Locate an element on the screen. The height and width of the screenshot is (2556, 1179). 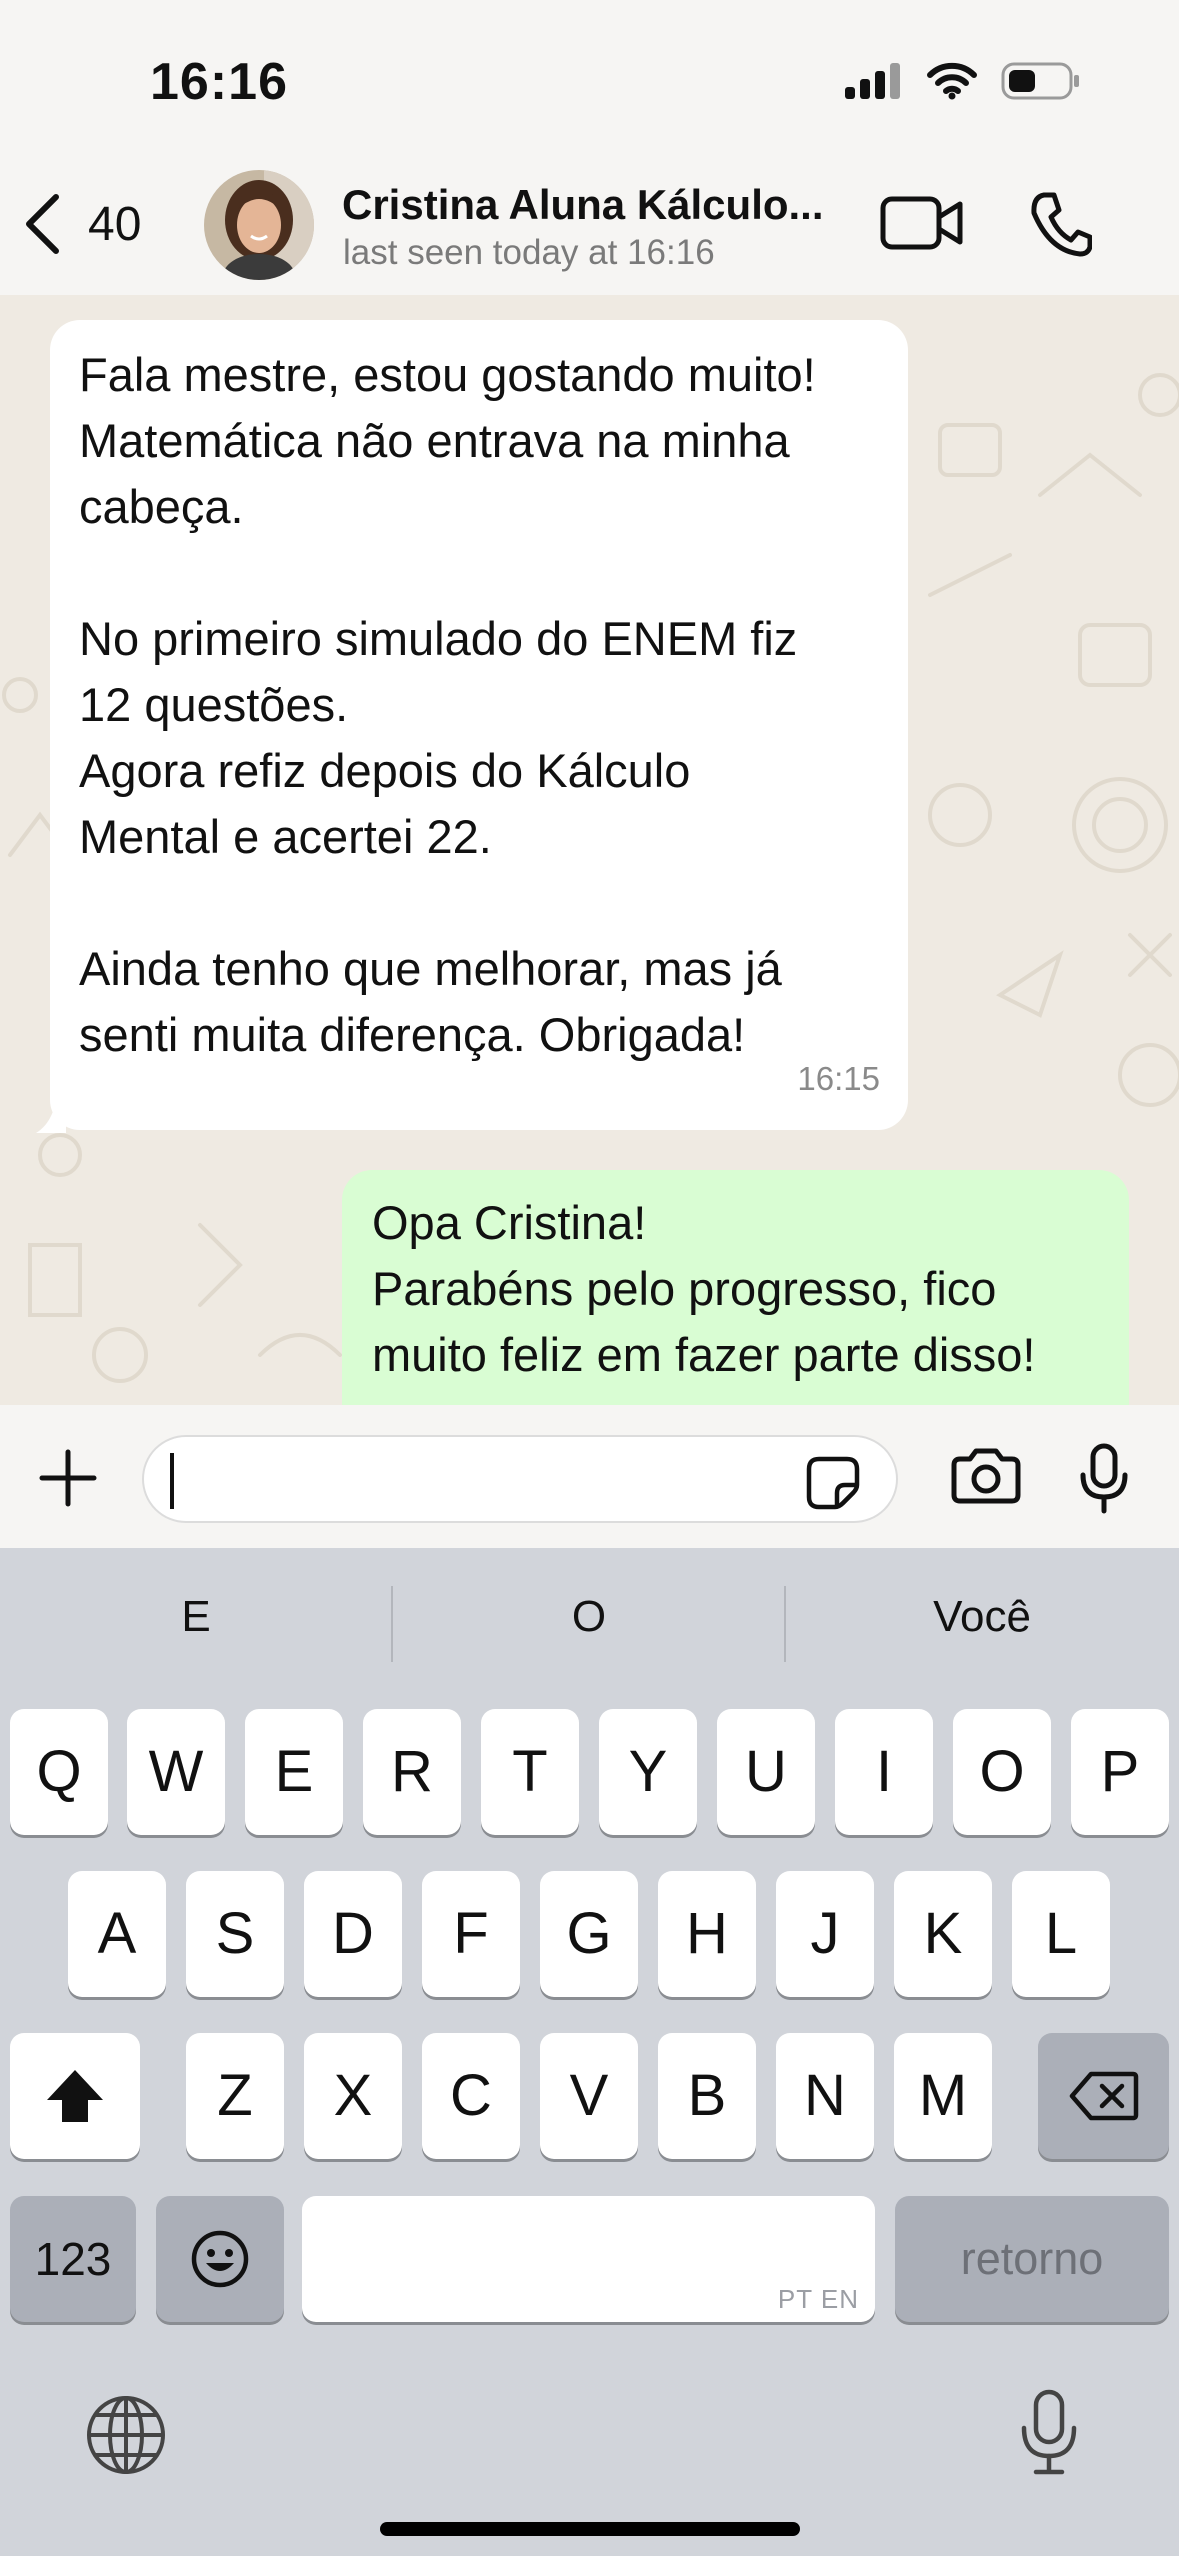
key-m: M is located at coordinates (943, 2096).